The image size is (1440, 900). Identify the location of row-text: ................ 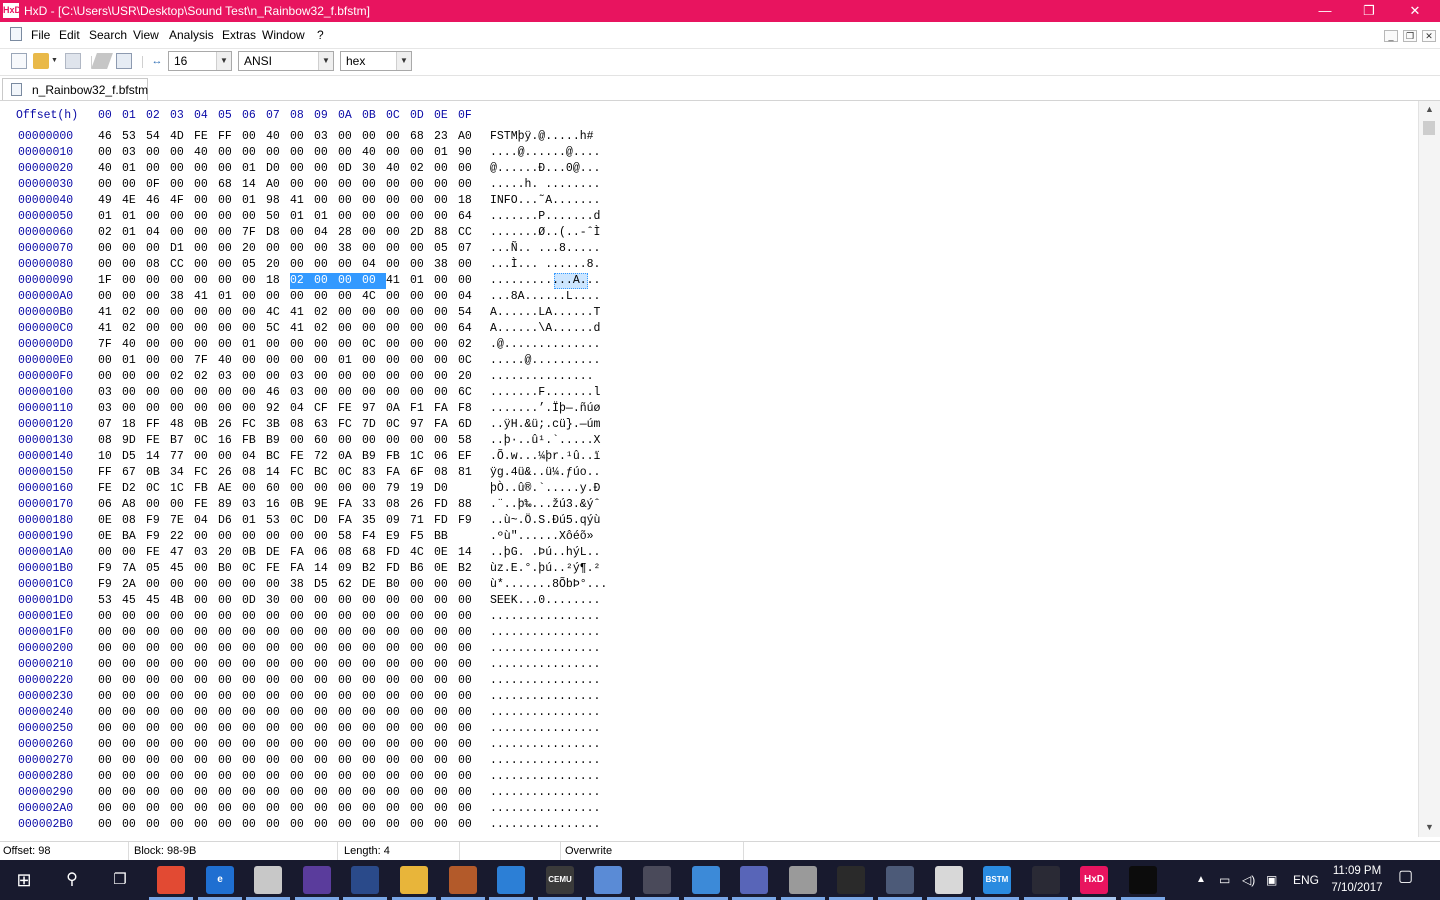
(545, 377).